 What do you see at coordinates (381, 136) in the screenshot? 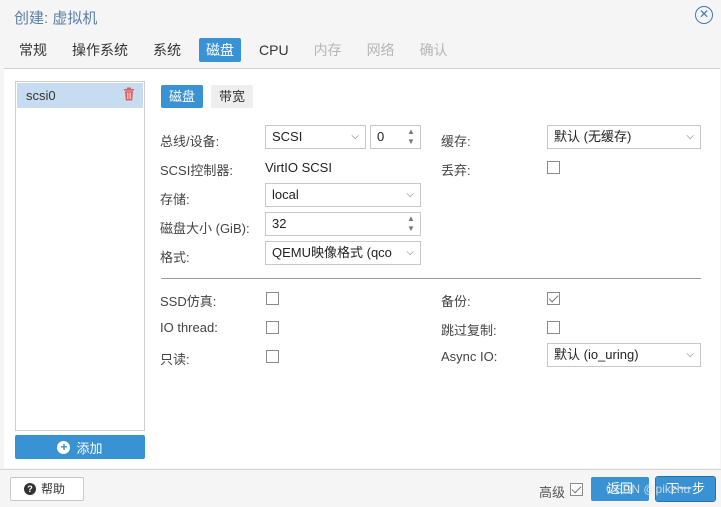
I see `device-value: 0` at bounding box center [381, 136].